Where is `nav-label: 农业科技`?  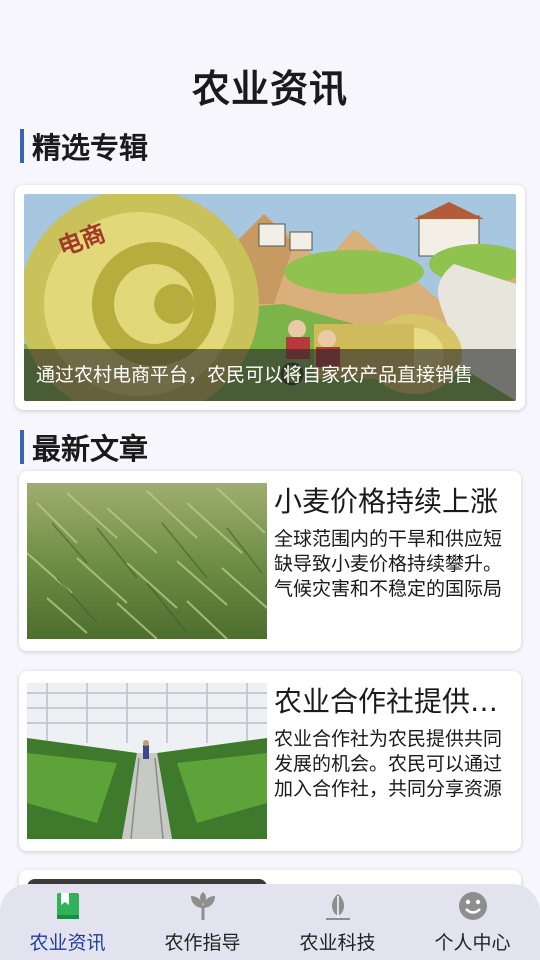
nav-label: 农业科技 is located at coordinates (337, 943).